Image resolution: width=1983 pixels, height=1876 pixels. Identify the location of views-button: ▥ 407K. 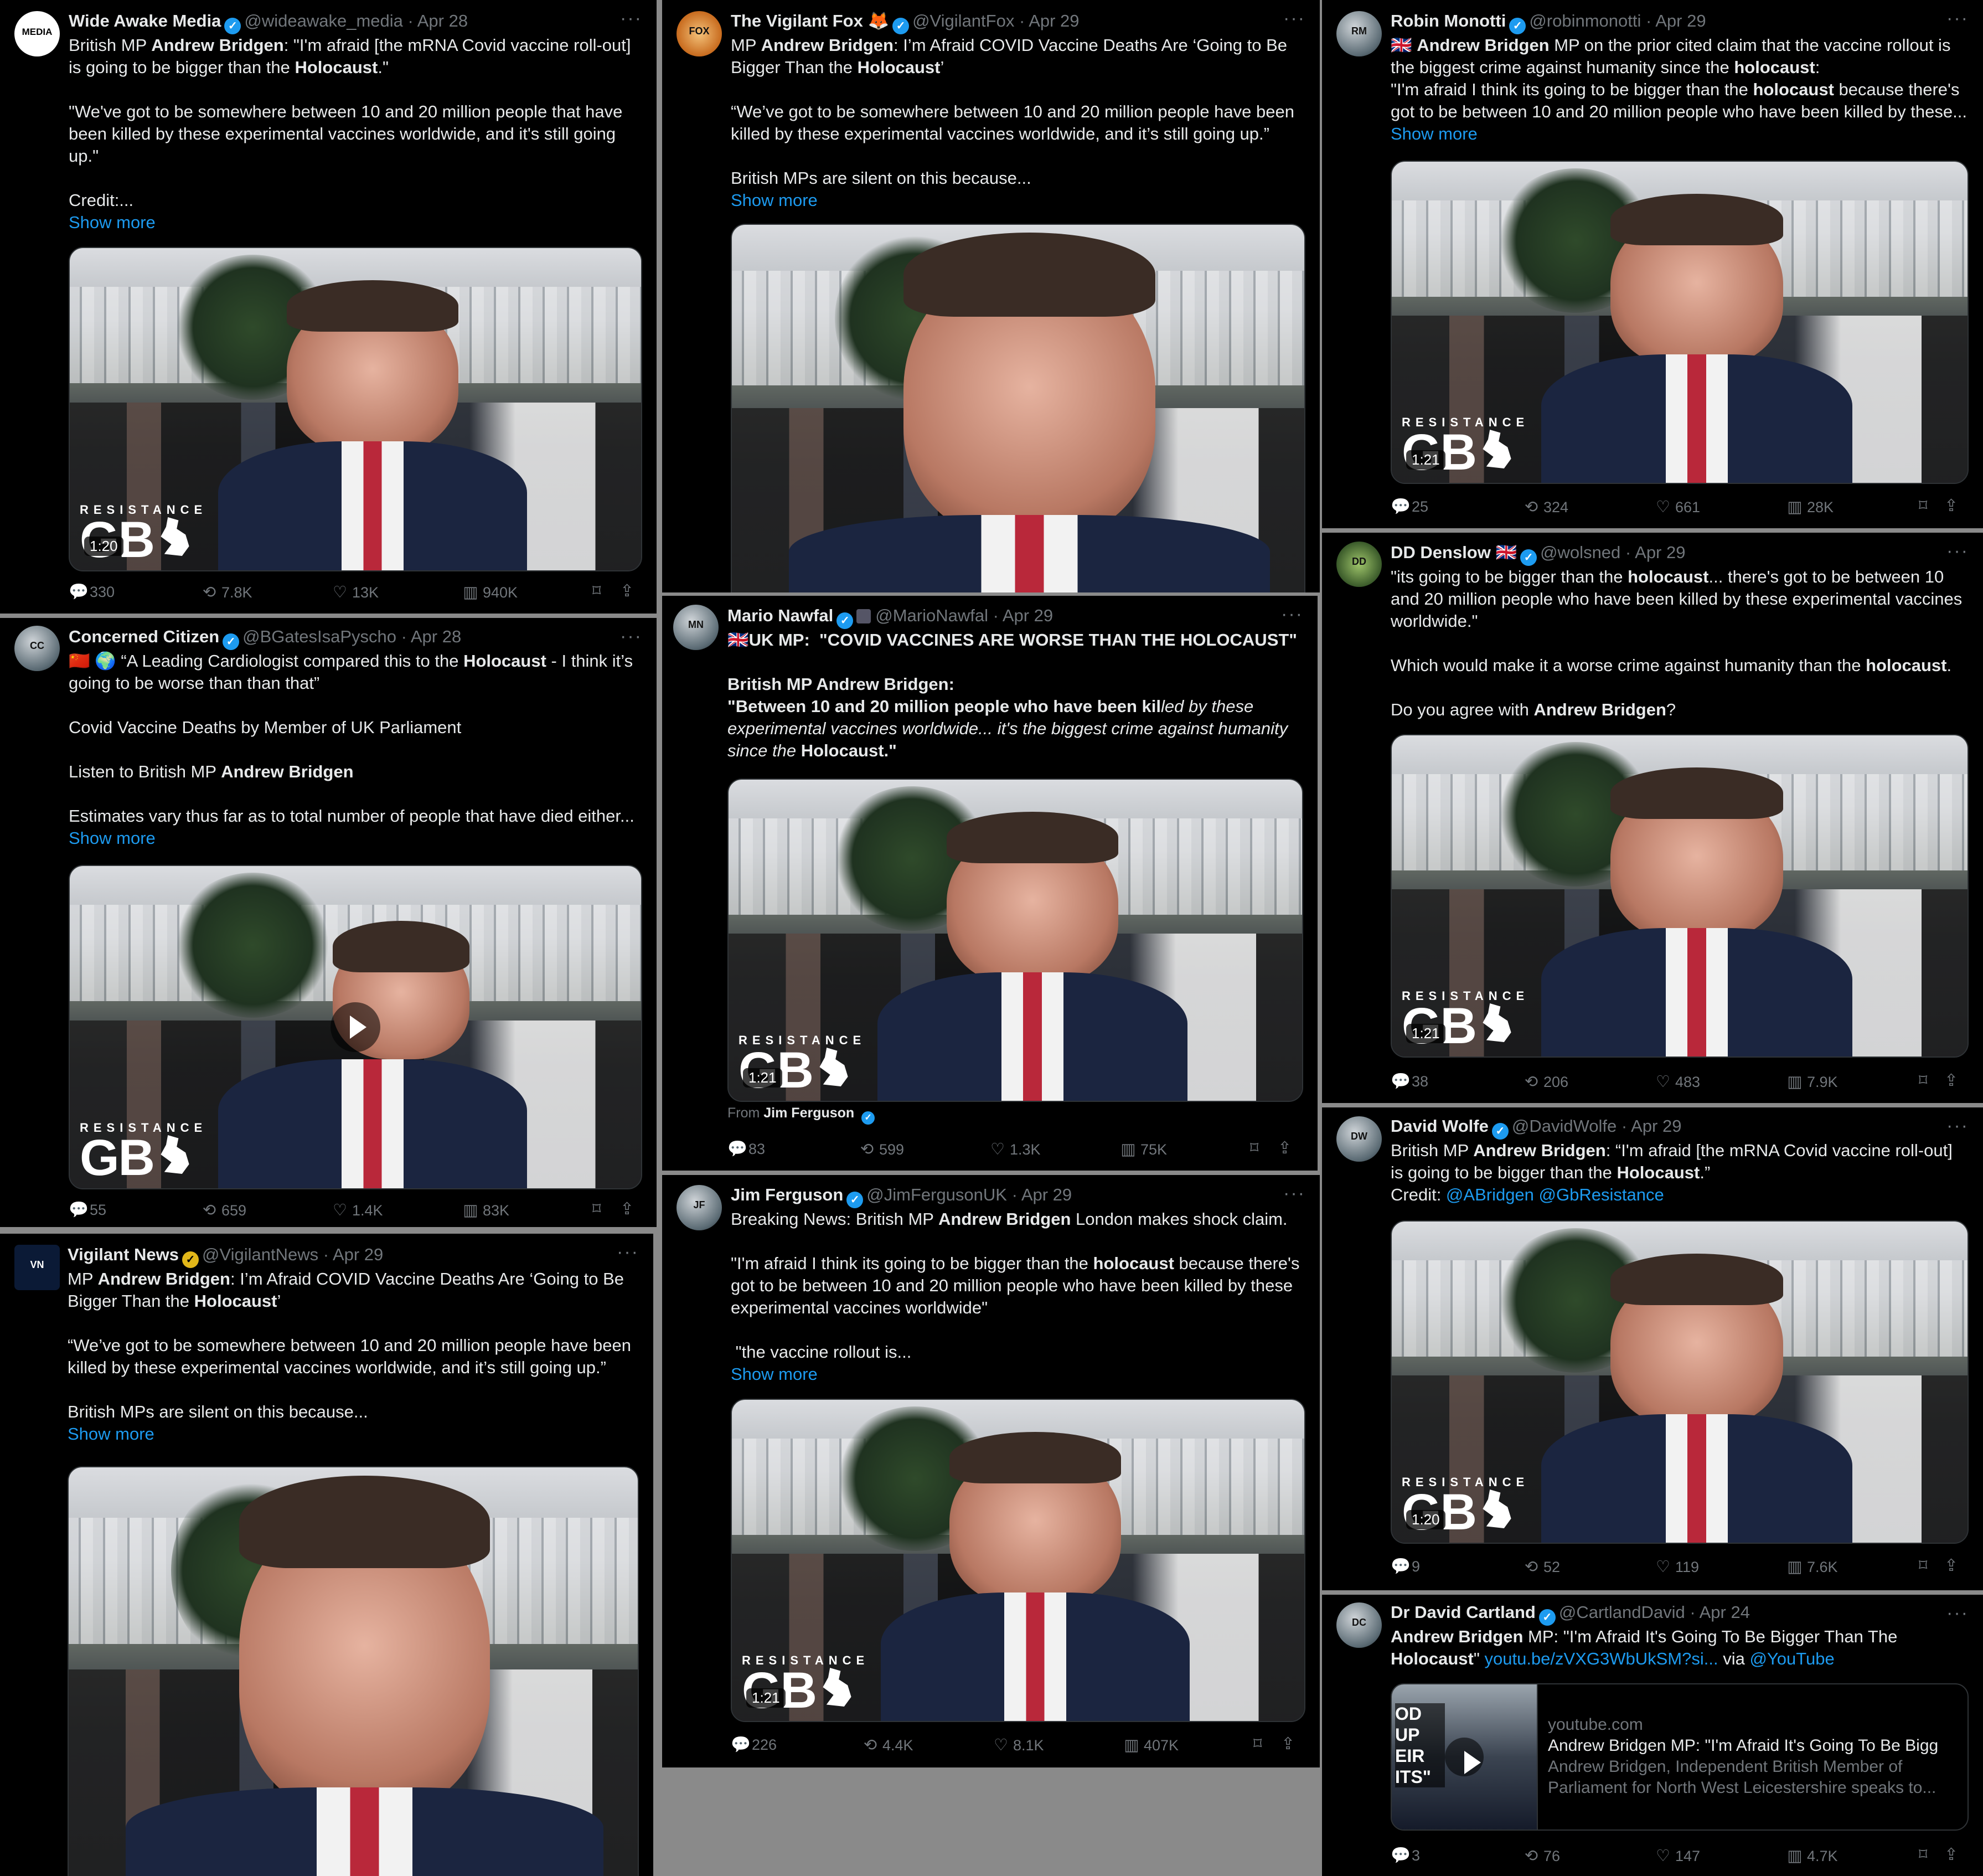
(1151, 1745).